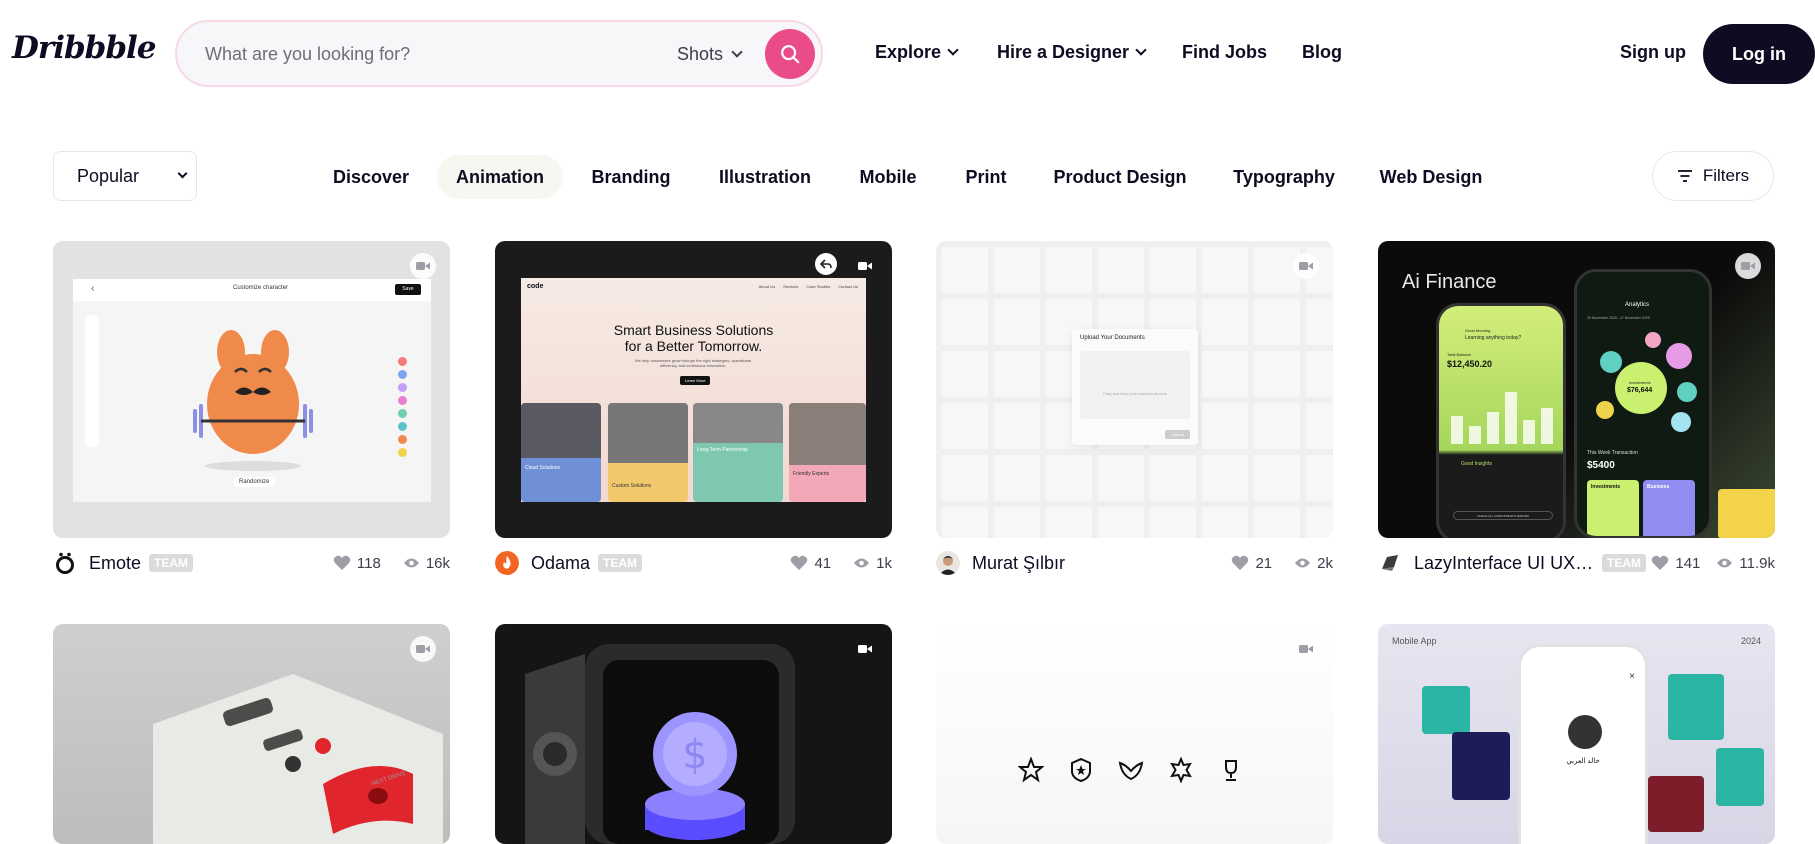 This screenshot has height=844, width=1815. I want to click on trophy-icon, so click(1231, 770).